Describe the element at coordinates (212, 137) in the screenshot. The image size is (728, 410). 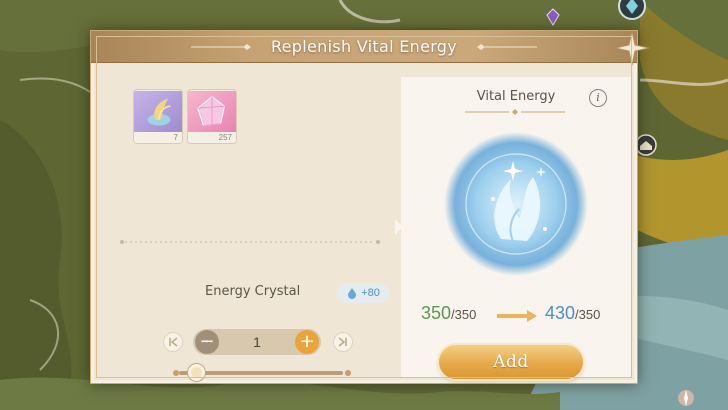
I see `item-count: 257` at that location.